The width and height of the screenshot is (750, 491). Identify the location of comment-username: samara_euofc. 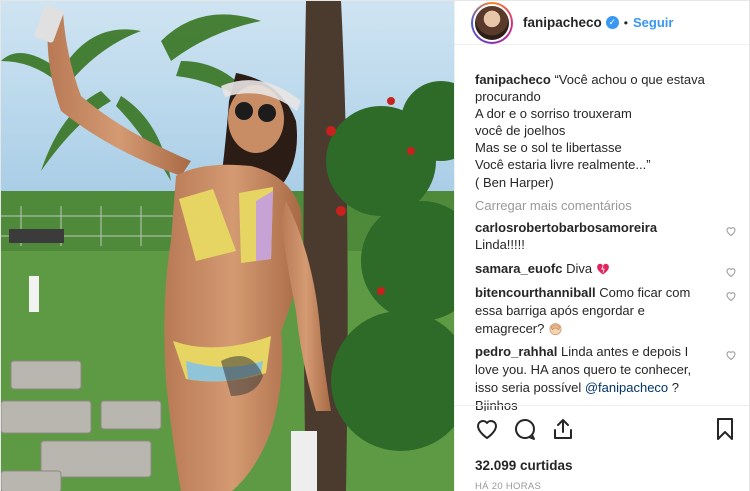
(518, 268).